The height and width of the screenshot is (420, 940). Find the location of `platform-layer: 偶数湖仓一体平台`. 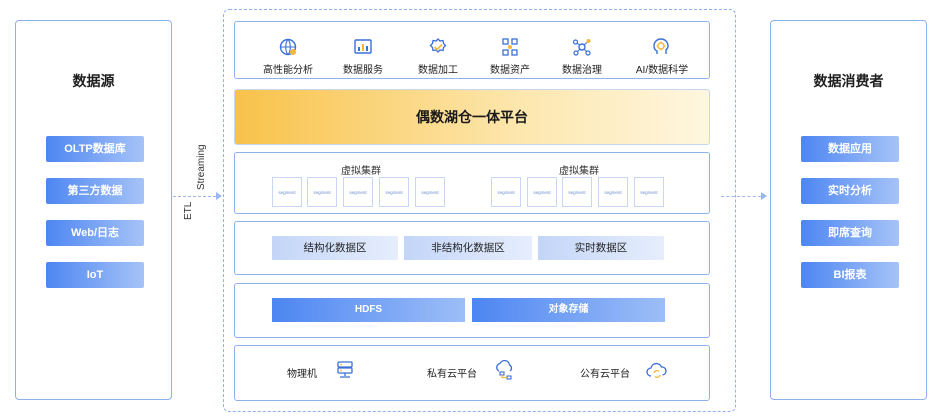

platform-layer: 偶数湖仓一体平台 is located at coordinates (472, 117).